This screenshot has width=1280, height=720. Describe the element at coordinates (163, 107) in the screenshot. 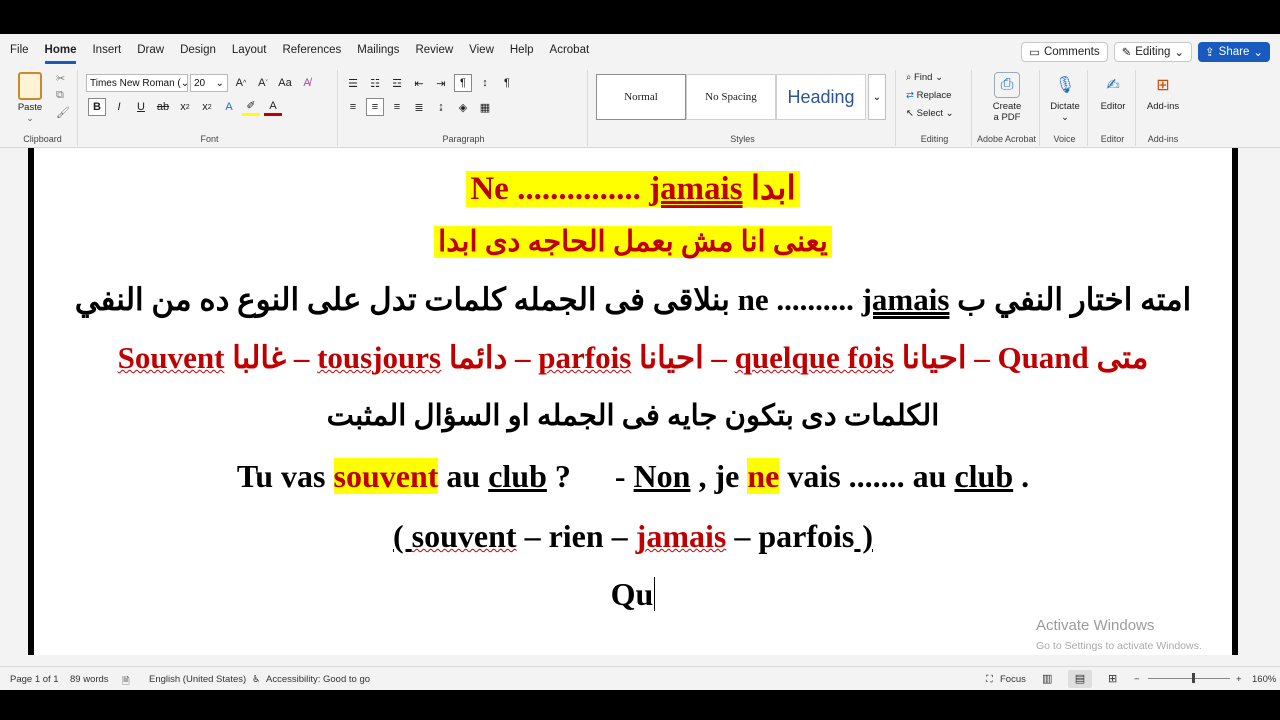

I see `strikethrough-icon: ab` at that location.